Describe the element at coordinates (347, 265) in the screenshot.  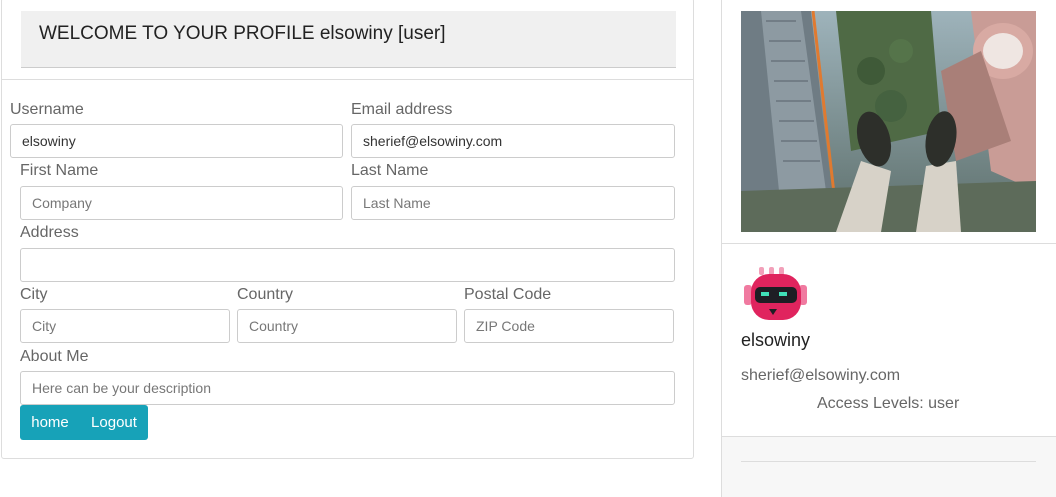
I see `address-input` at that location.